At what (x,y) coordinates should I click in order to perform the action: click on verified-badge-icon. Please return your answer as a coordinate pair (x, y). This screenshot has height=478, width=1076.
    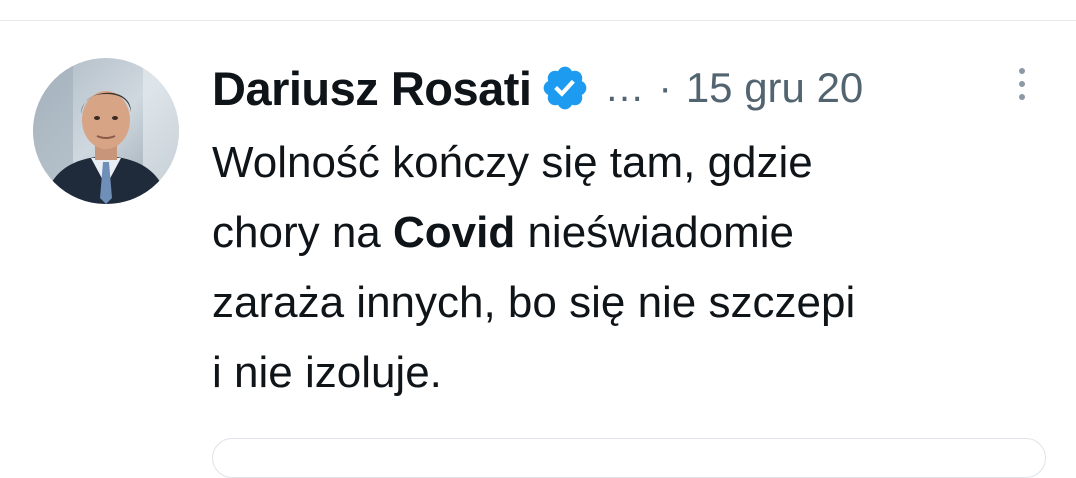
    Looking at the image, I should click on (565, 88).